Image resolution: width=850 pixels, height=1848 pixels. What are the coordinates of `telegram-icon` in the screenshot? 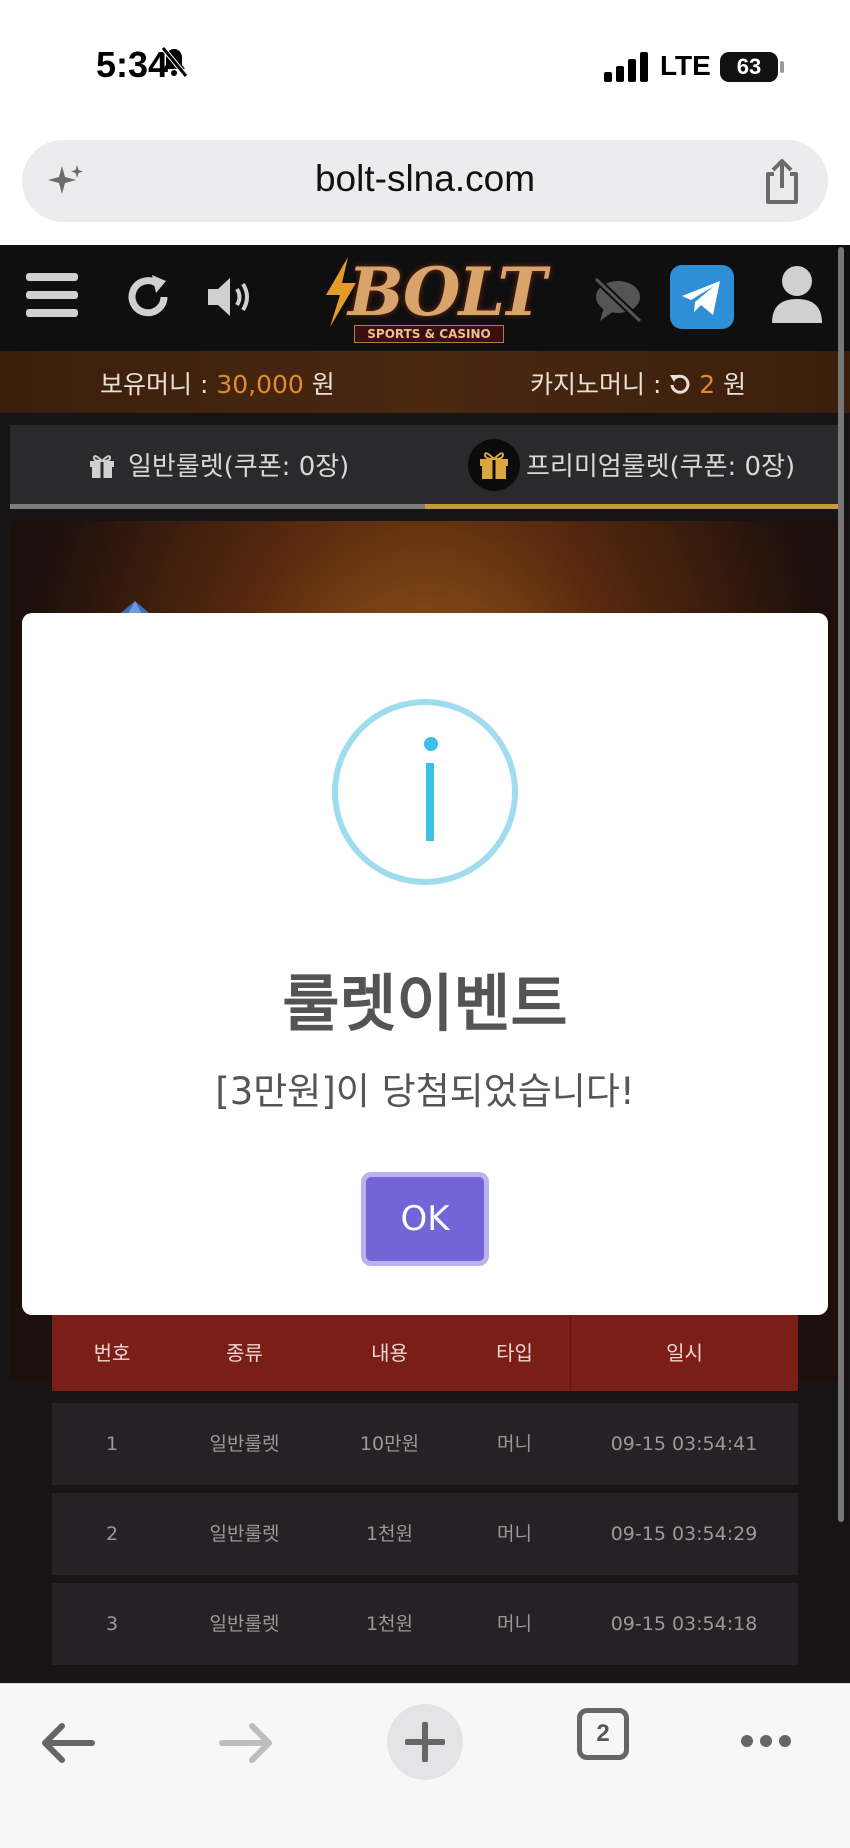 It's located at (702, 297).